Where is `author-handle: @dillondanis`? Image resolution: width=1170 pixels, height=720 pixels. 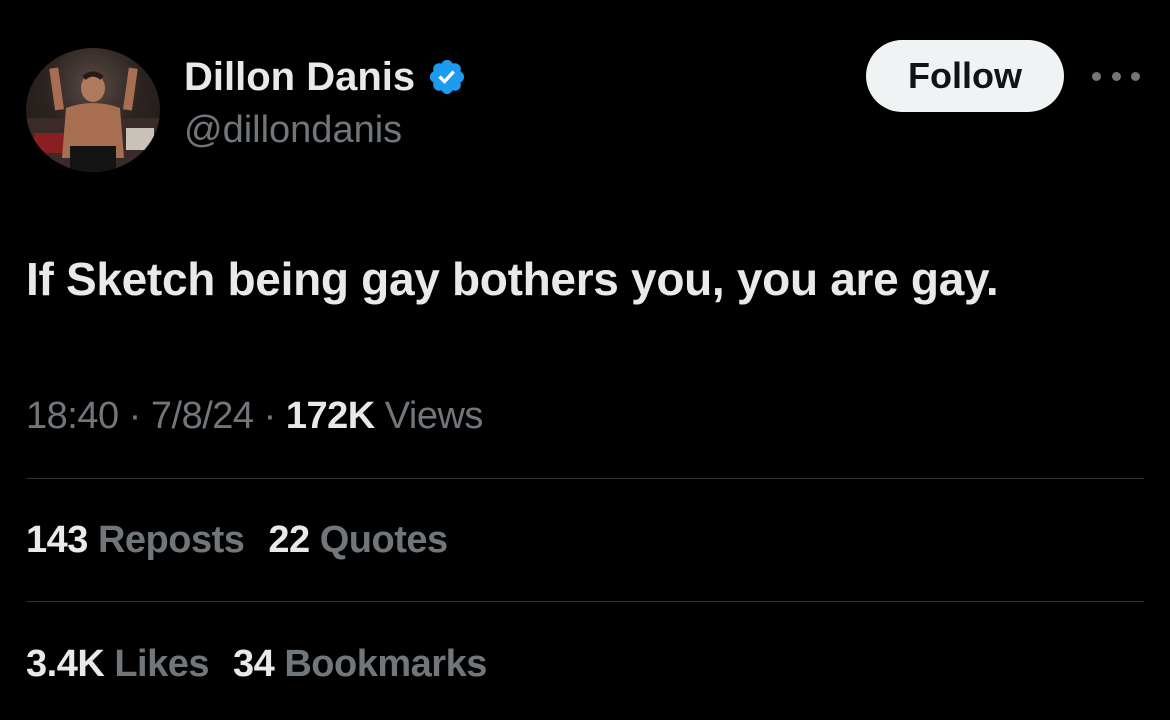 author-handle: @dillondanis is located at coordinates (293, 130).